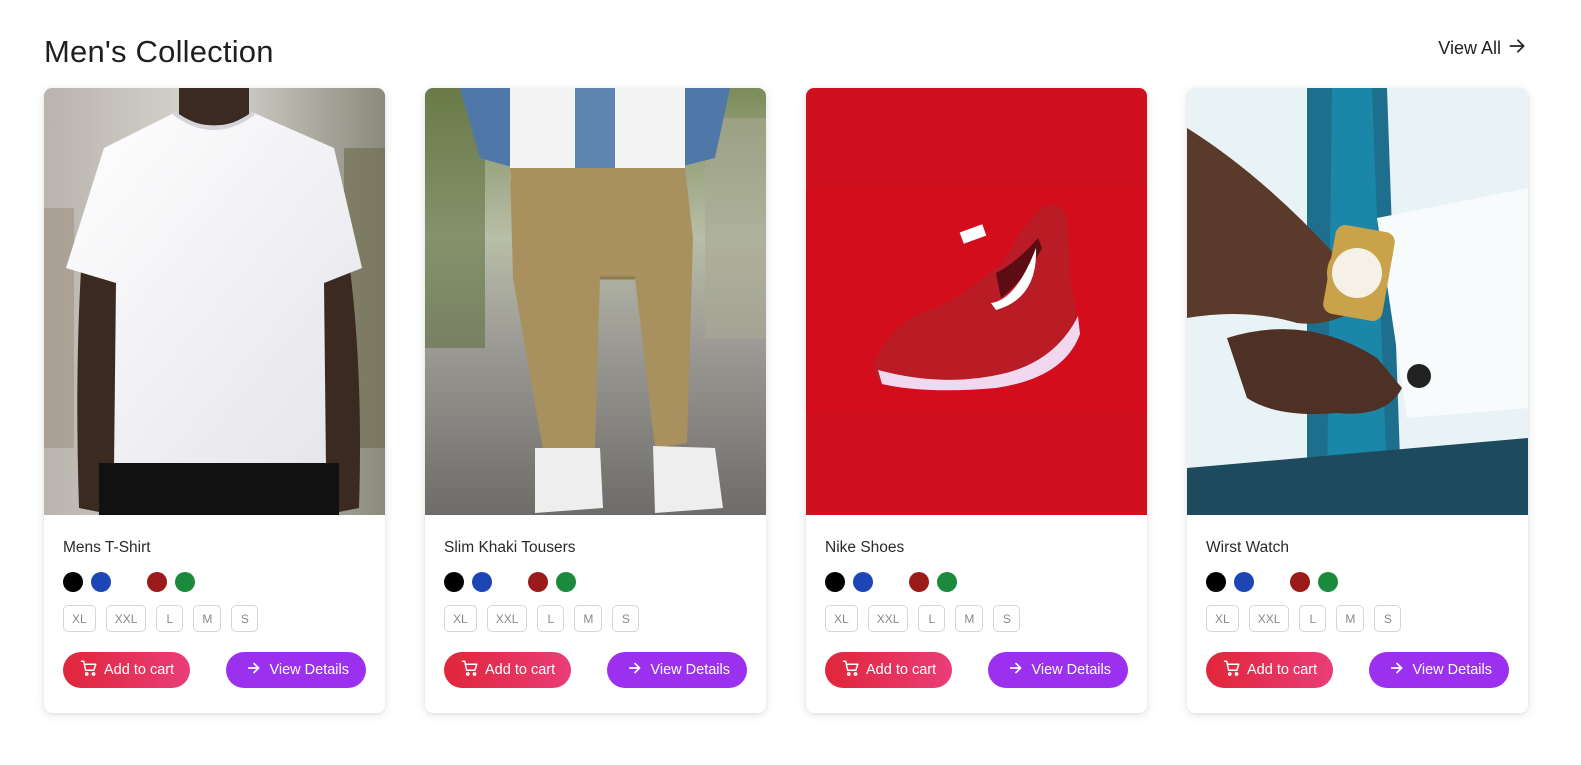  I want to click on section-title: Men's Collection, so click(159, 51).